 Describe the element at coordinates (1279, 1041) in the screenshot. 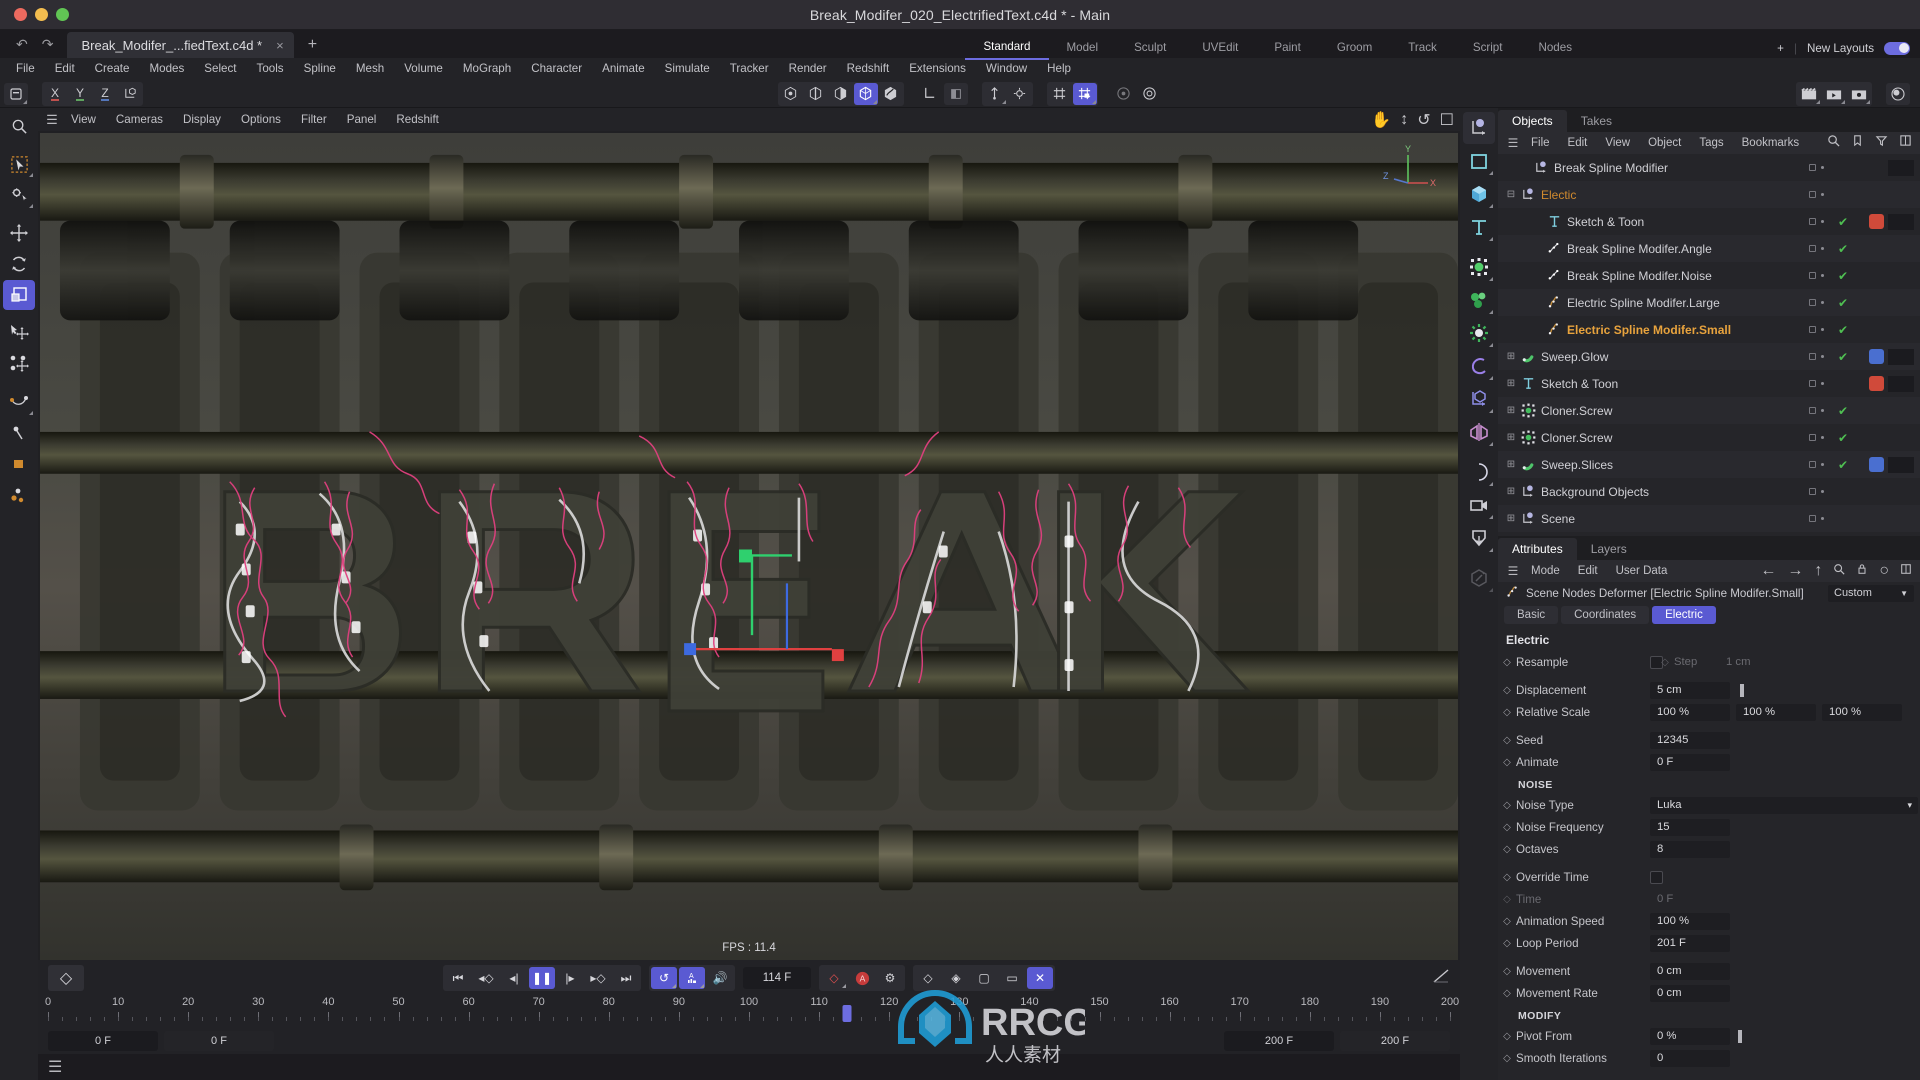

I see `range-end-field: 200 F` at that location.